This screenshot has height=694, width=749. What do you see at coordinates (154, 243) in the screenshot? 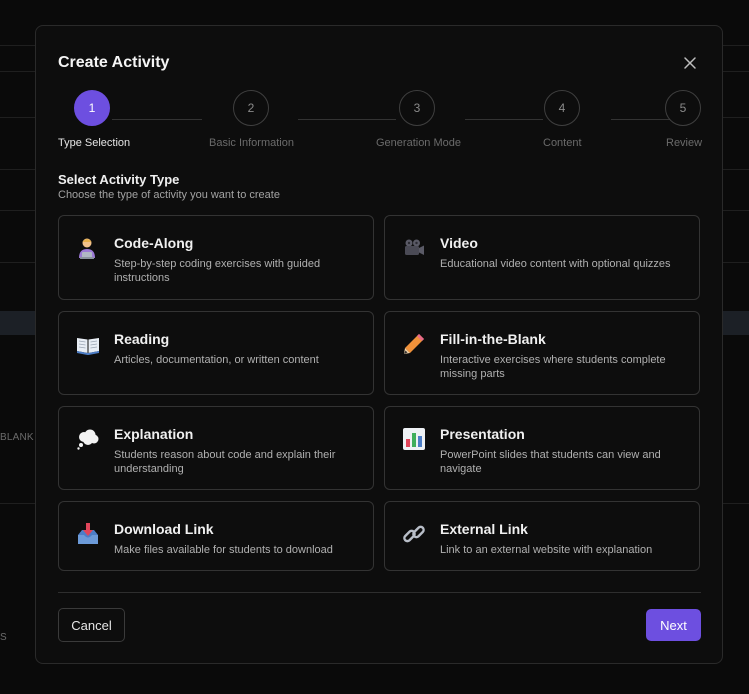
I see `activity-card-title: Code-Along` at bounding box center [154, 243].